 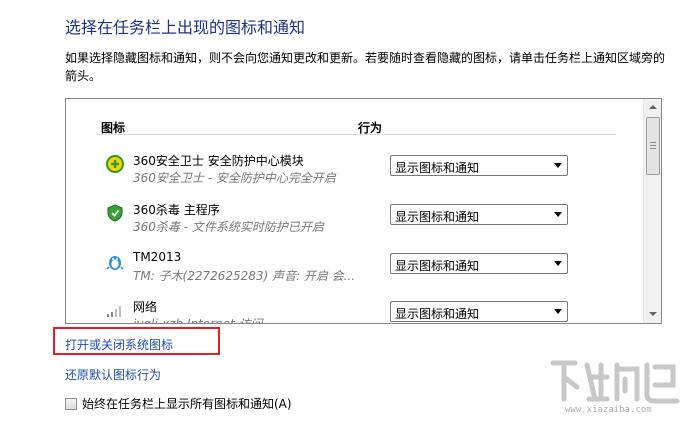 What do you see at coordinates (608, 410) in the screenshot?
I see `watermark-url: www.xiazaiba.com` at bounding box center [608, 410].